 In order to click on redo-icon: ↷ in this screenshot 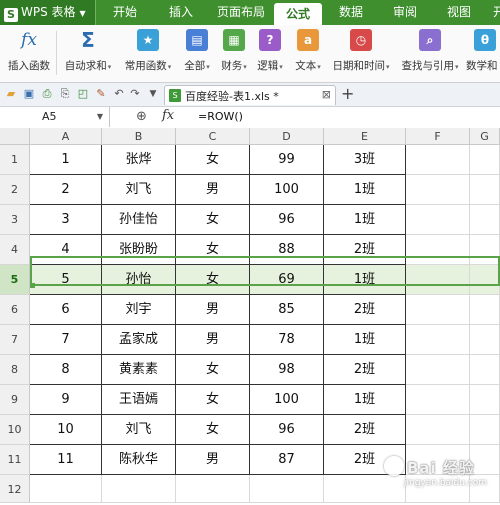, I will do `click(135, 94)`.